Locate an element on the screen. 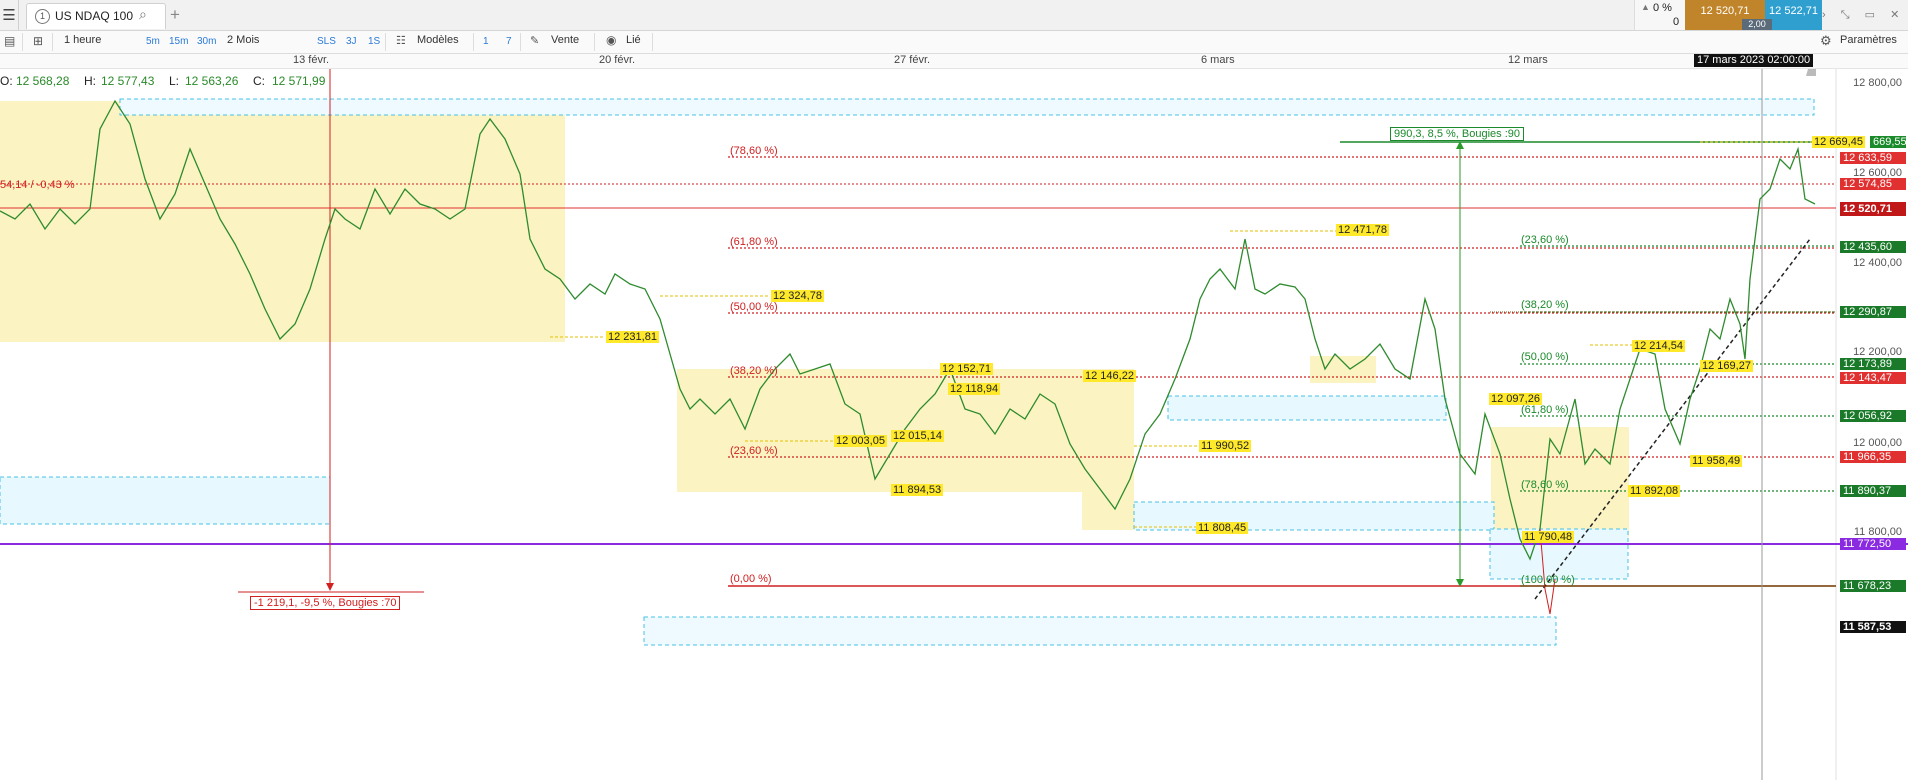 This screenshot has height=780, width=1908. fib-label: (78,60 %) is located at coordinates (754, 151).